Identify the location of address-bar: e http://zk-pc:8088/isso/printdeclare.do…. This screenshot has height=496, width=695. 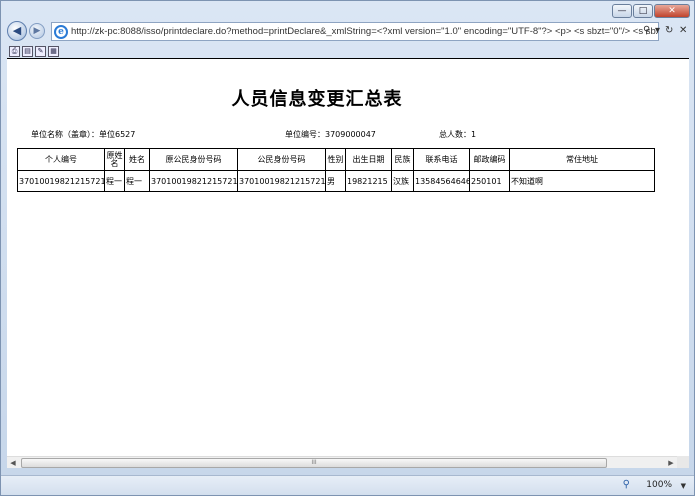
(355, 31).